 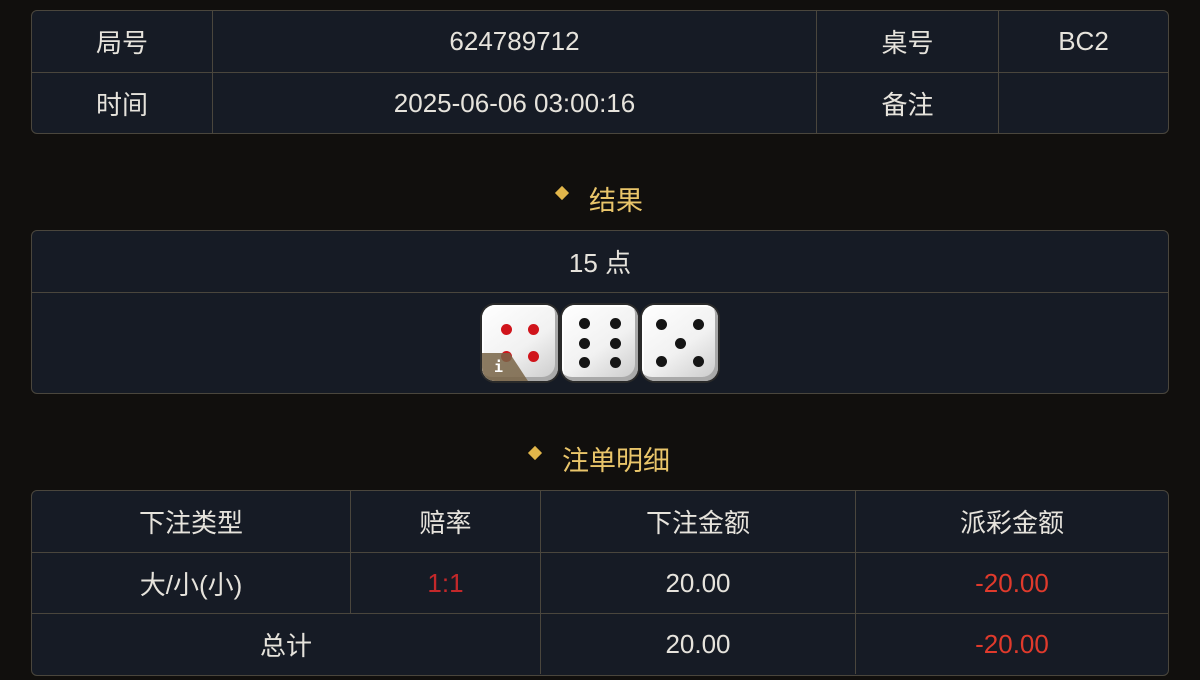 I want to click on total-label: 总计, so click(x=286, y=644).